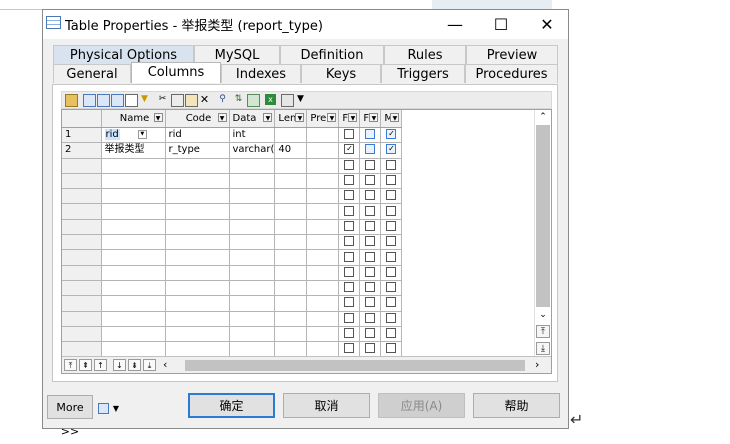  What do you see at coordinates (370, 119) in the screenshot?
I see `header-foreign: F ▼` at bounding box center [370, 119].